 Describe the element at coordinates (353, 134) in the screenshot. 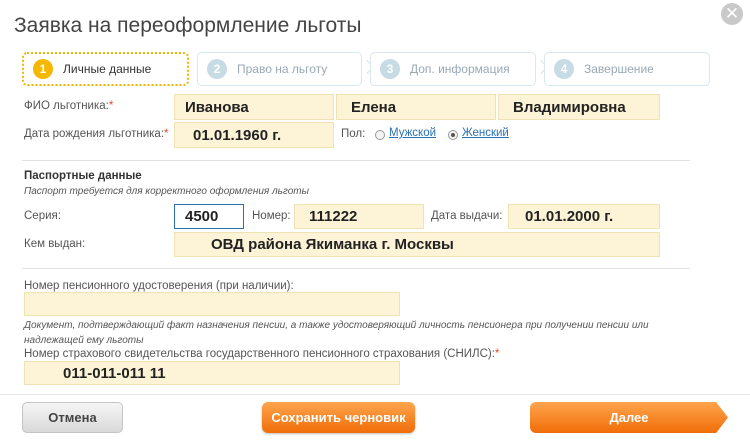

I see `gender-label: Пол:` at that location.